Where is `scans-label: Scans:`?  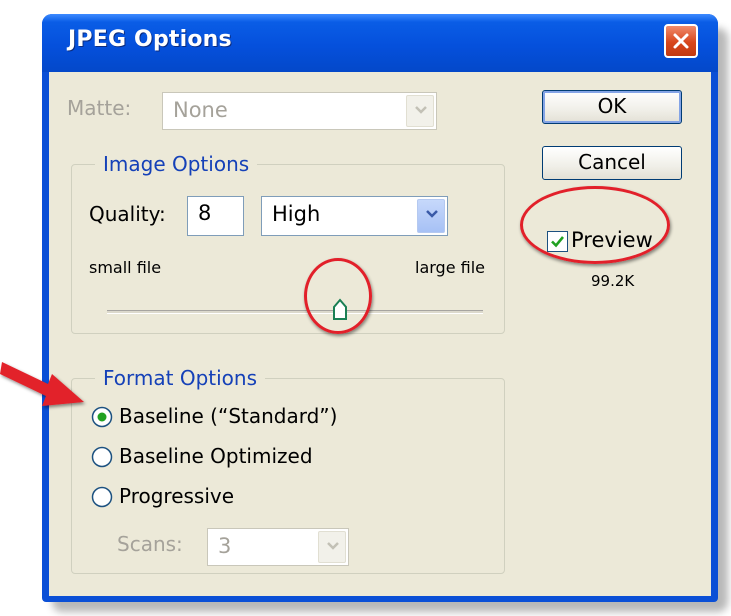
scans-label: Scans: is located at coordinates (150, 544).